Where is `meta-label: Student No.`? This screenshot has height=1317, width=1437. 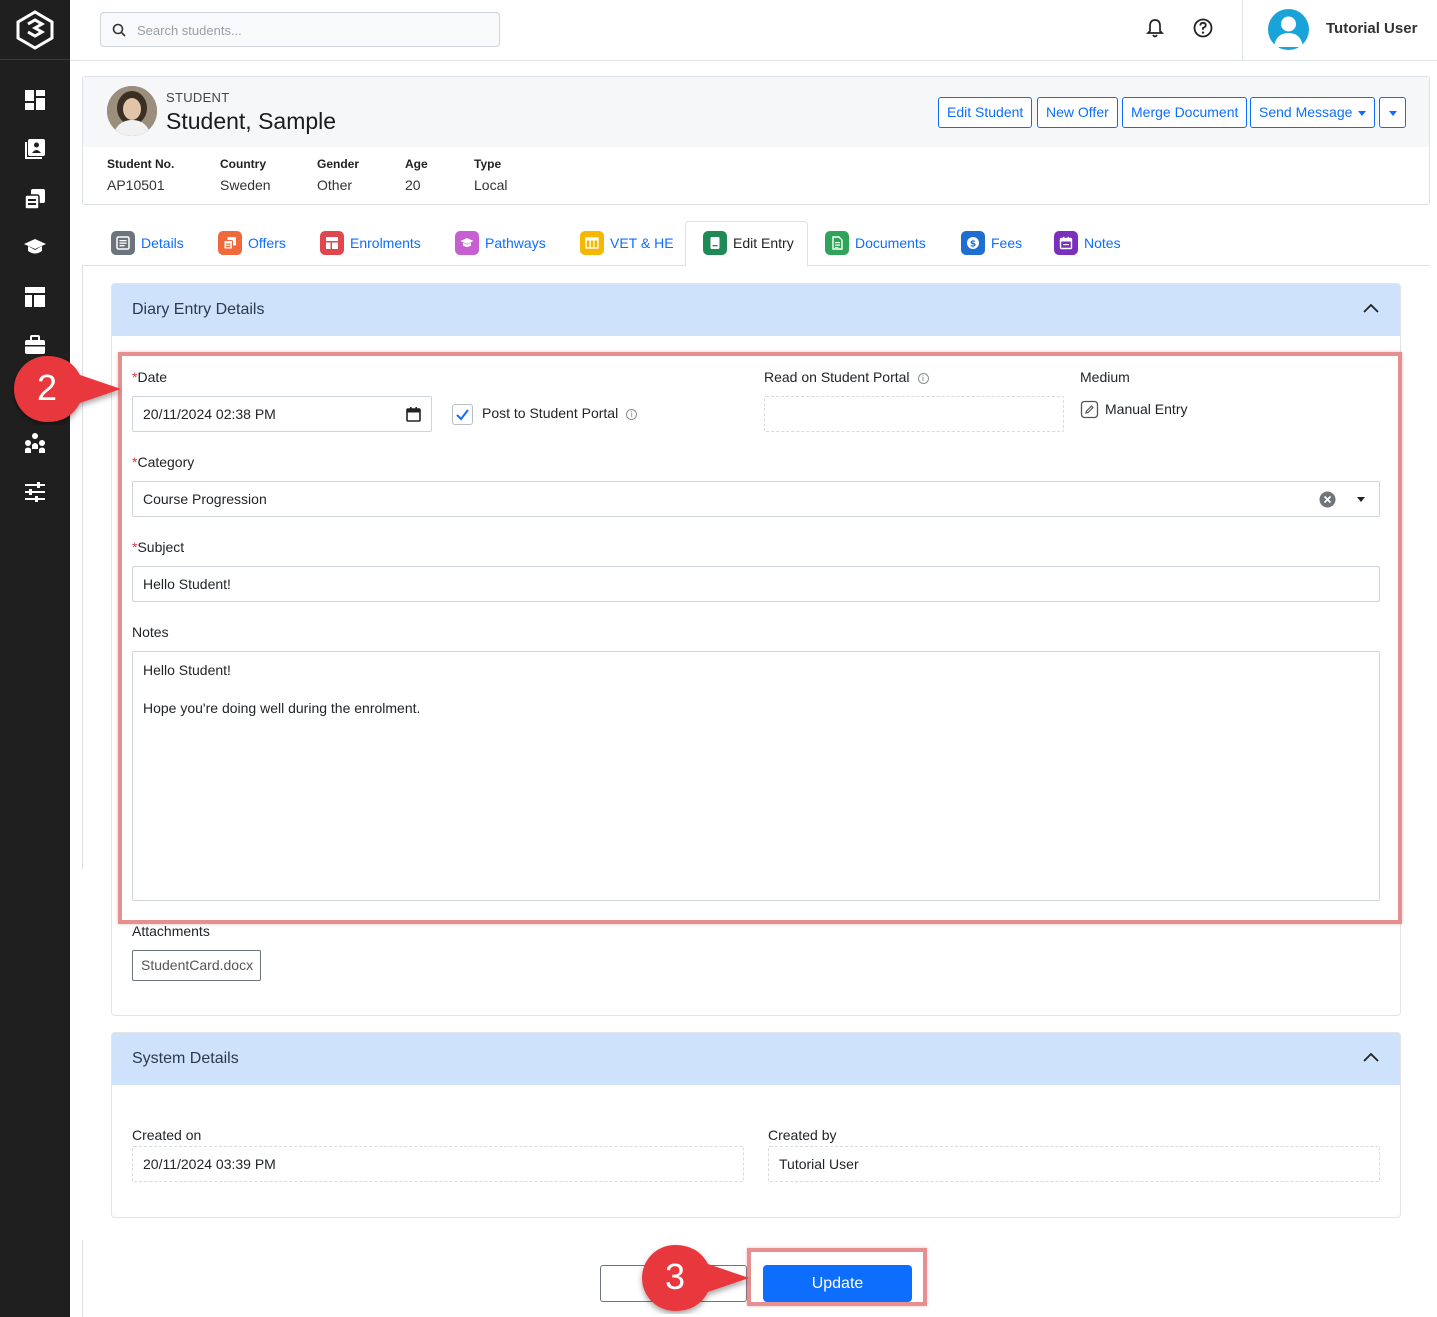
meta-label: Student No. is located at coordinates (141, 164).